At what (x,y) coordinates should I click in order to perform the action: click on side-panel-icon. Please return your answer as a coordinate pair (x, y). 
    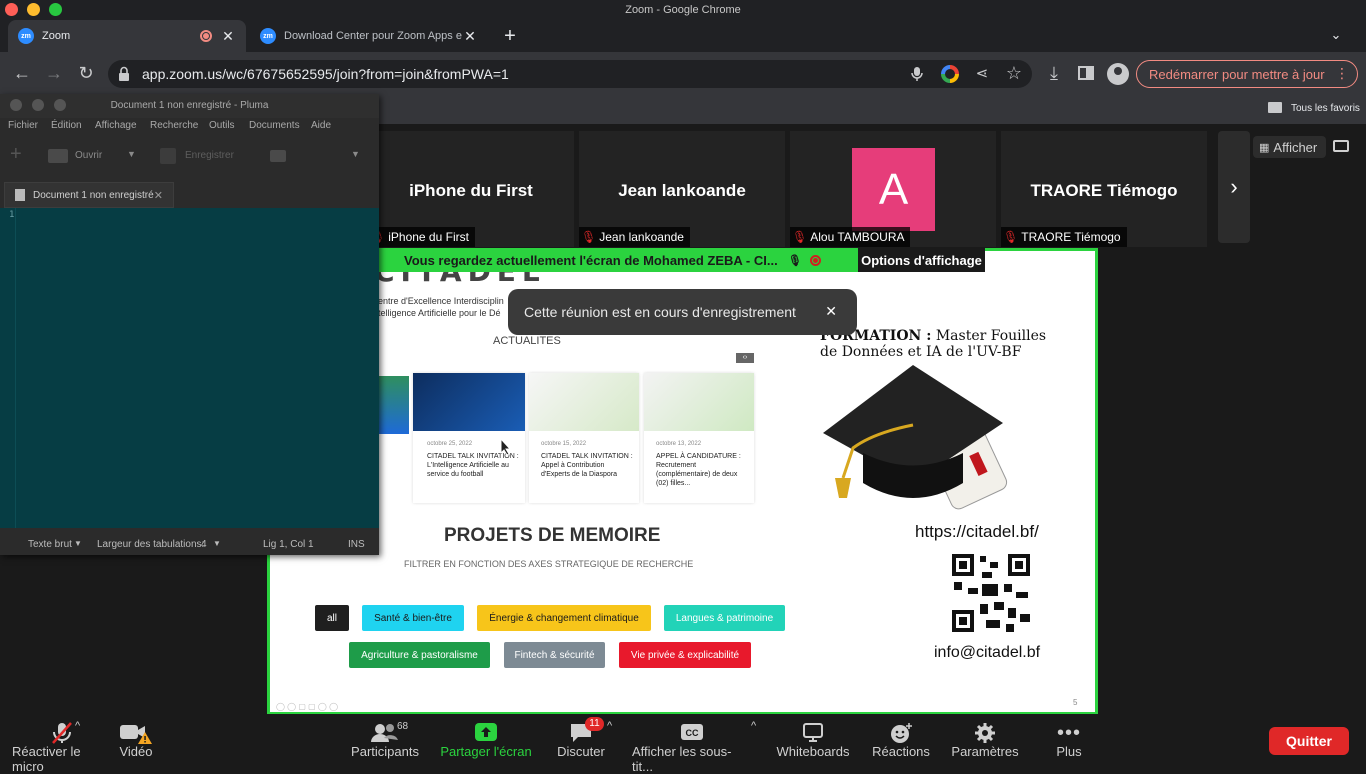
    Looking at the image, I should click on (1086, 73).